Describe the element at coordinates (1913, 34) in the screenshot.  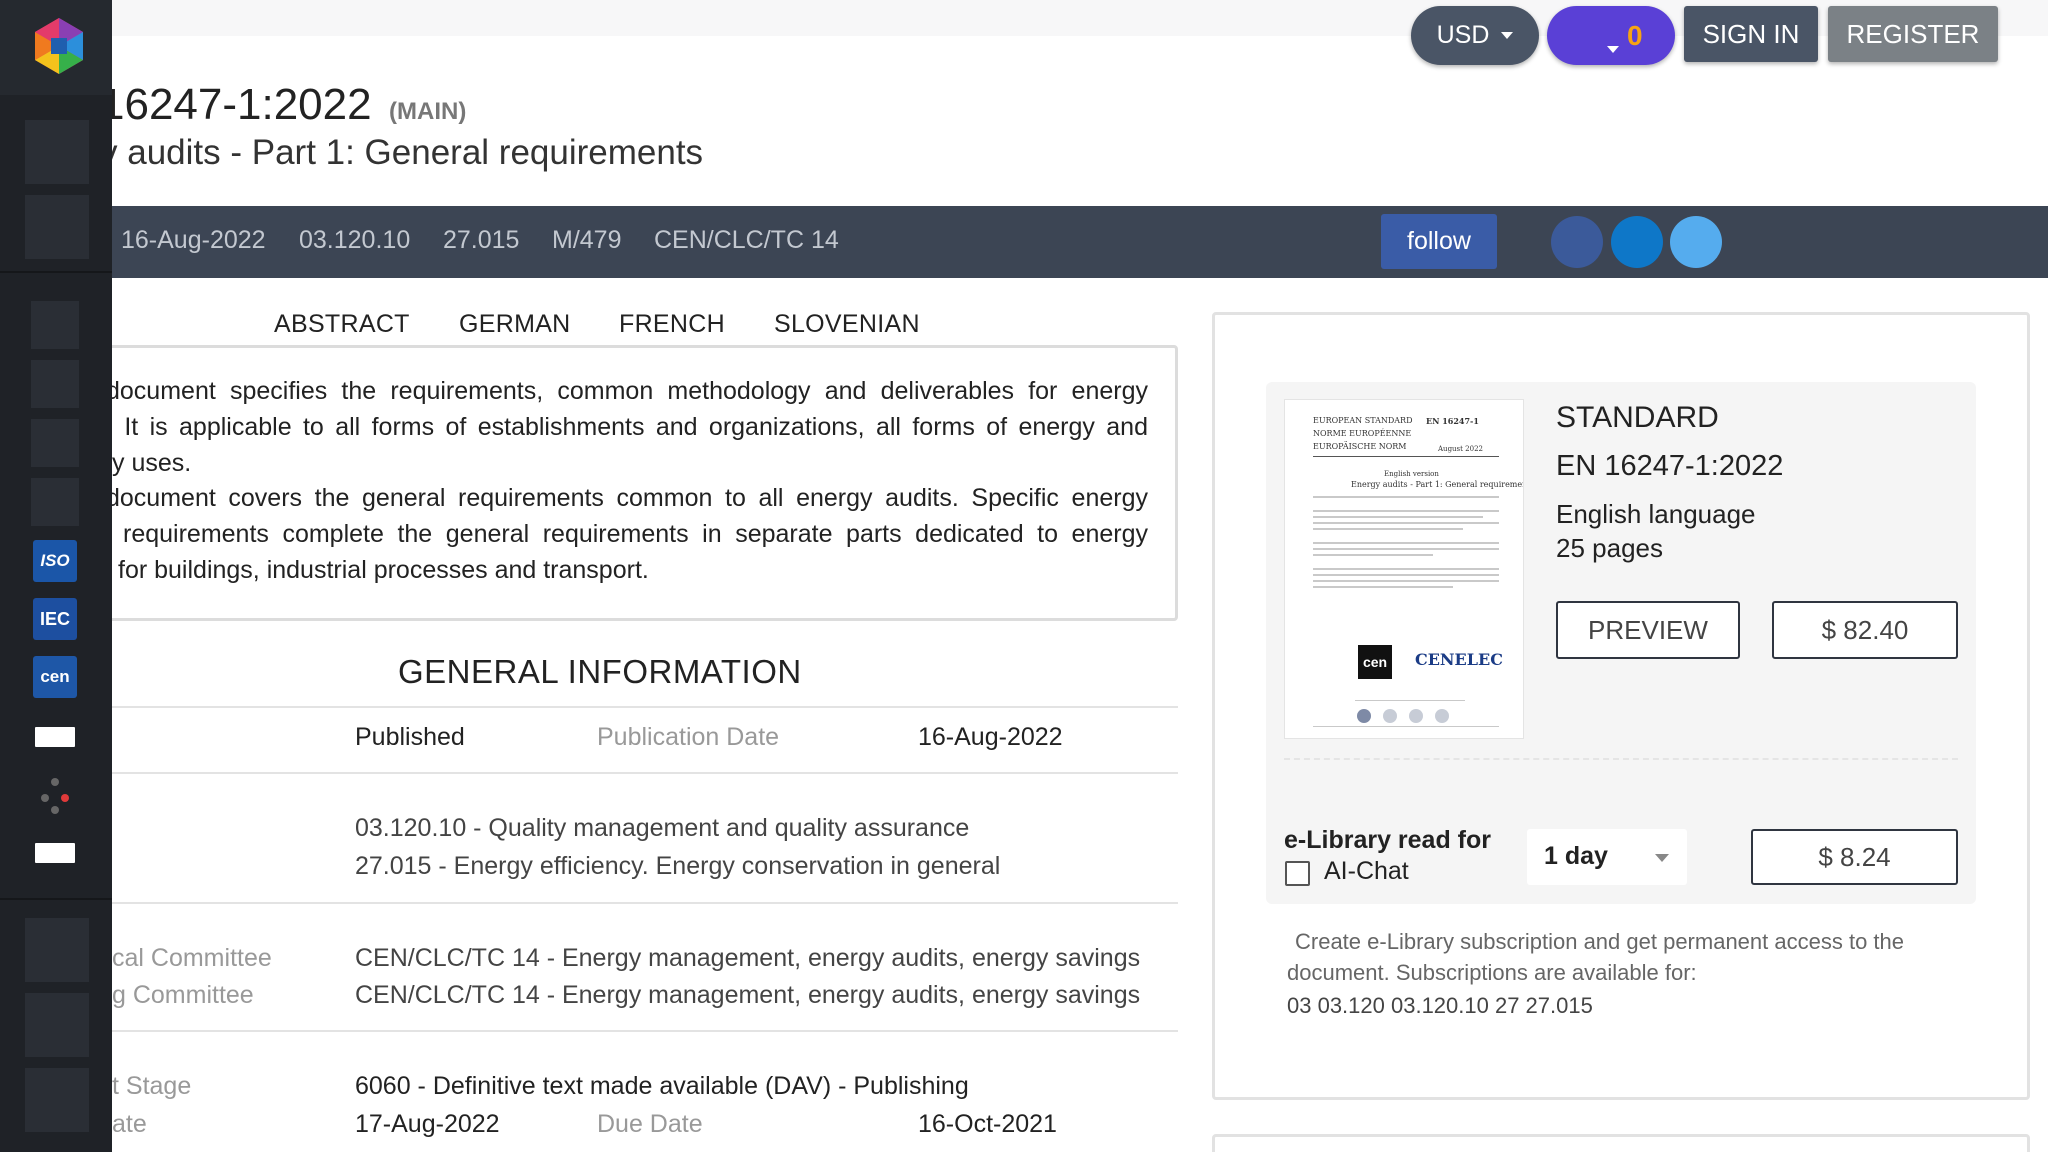
I see `register-button: REGISTER` at that location.